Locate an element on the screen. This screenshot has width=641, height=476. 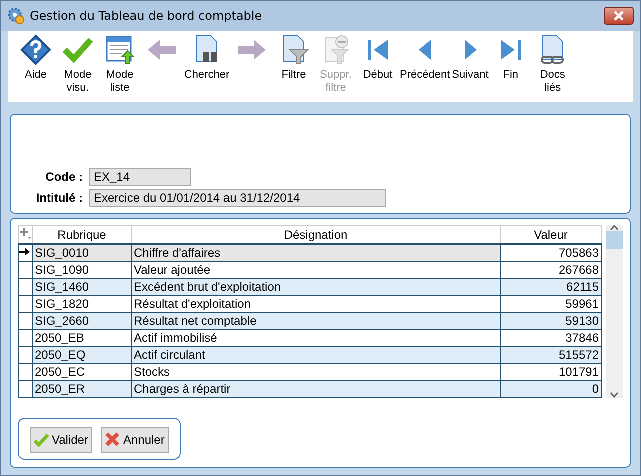
gear-icon is located at coordinates (16, 16).